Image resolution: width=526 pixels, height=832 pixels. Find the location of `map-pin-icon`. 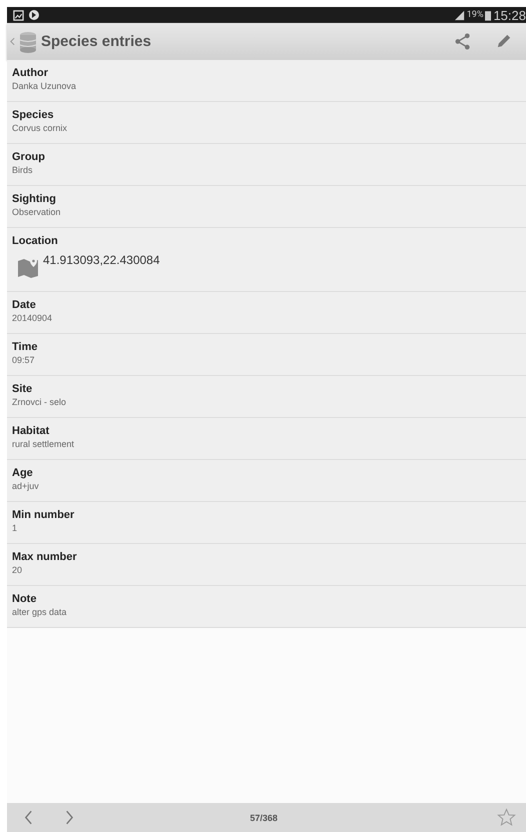

map-pin-icon is located at coordinates (28, 268).